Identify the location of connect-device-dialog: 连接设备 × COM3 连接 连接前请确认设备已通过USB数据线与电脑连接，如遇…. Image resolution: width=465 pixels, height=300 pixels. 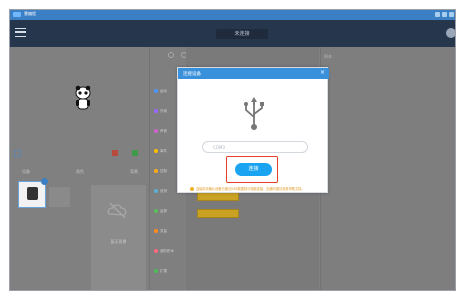
(253, 130).